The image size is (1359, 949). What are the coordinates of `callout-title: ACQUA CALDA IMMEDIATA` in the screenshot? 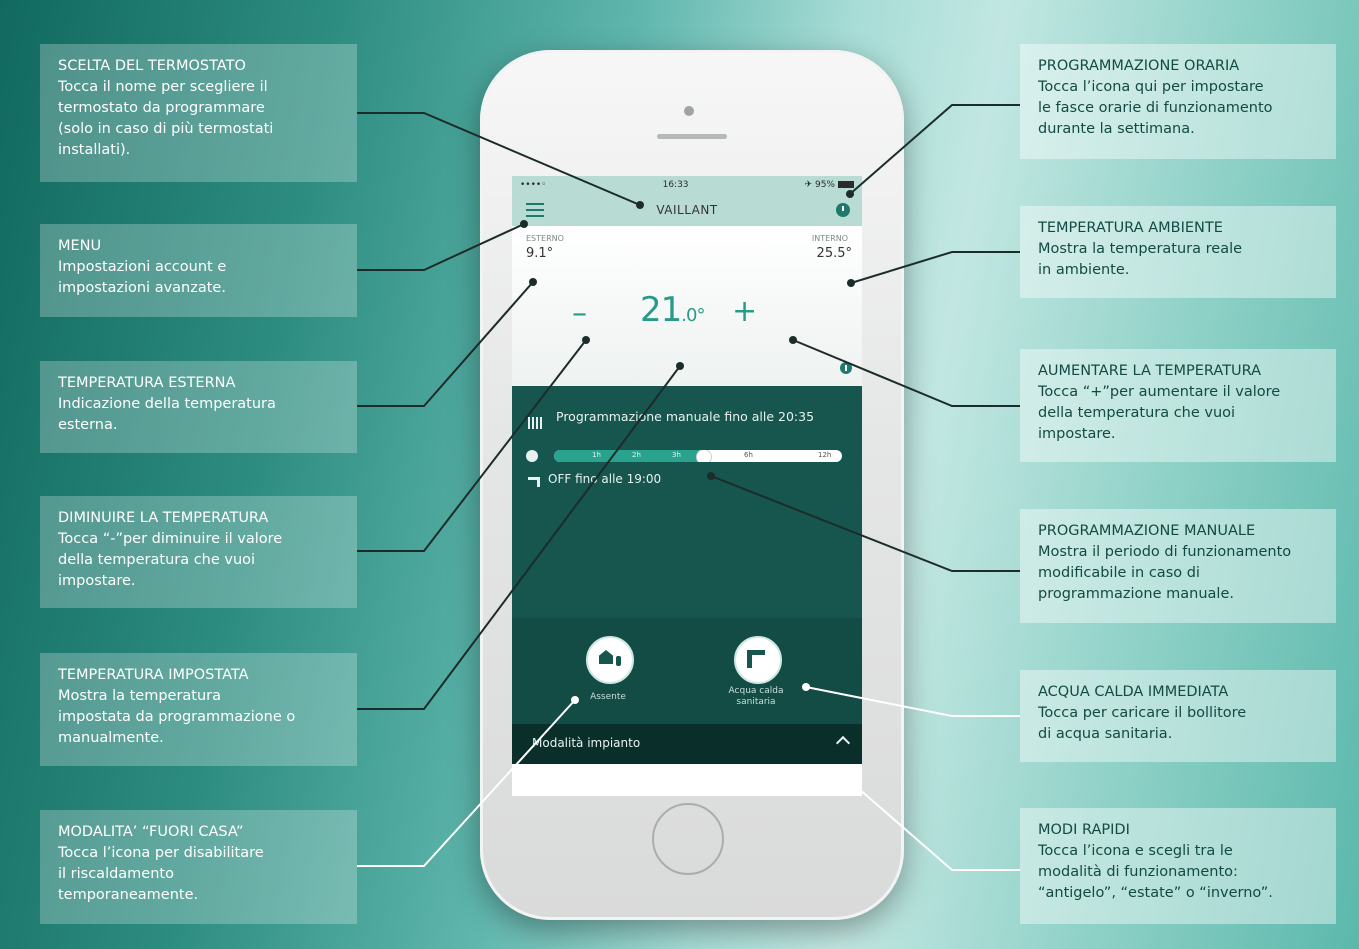 It's located at (1133, 692).